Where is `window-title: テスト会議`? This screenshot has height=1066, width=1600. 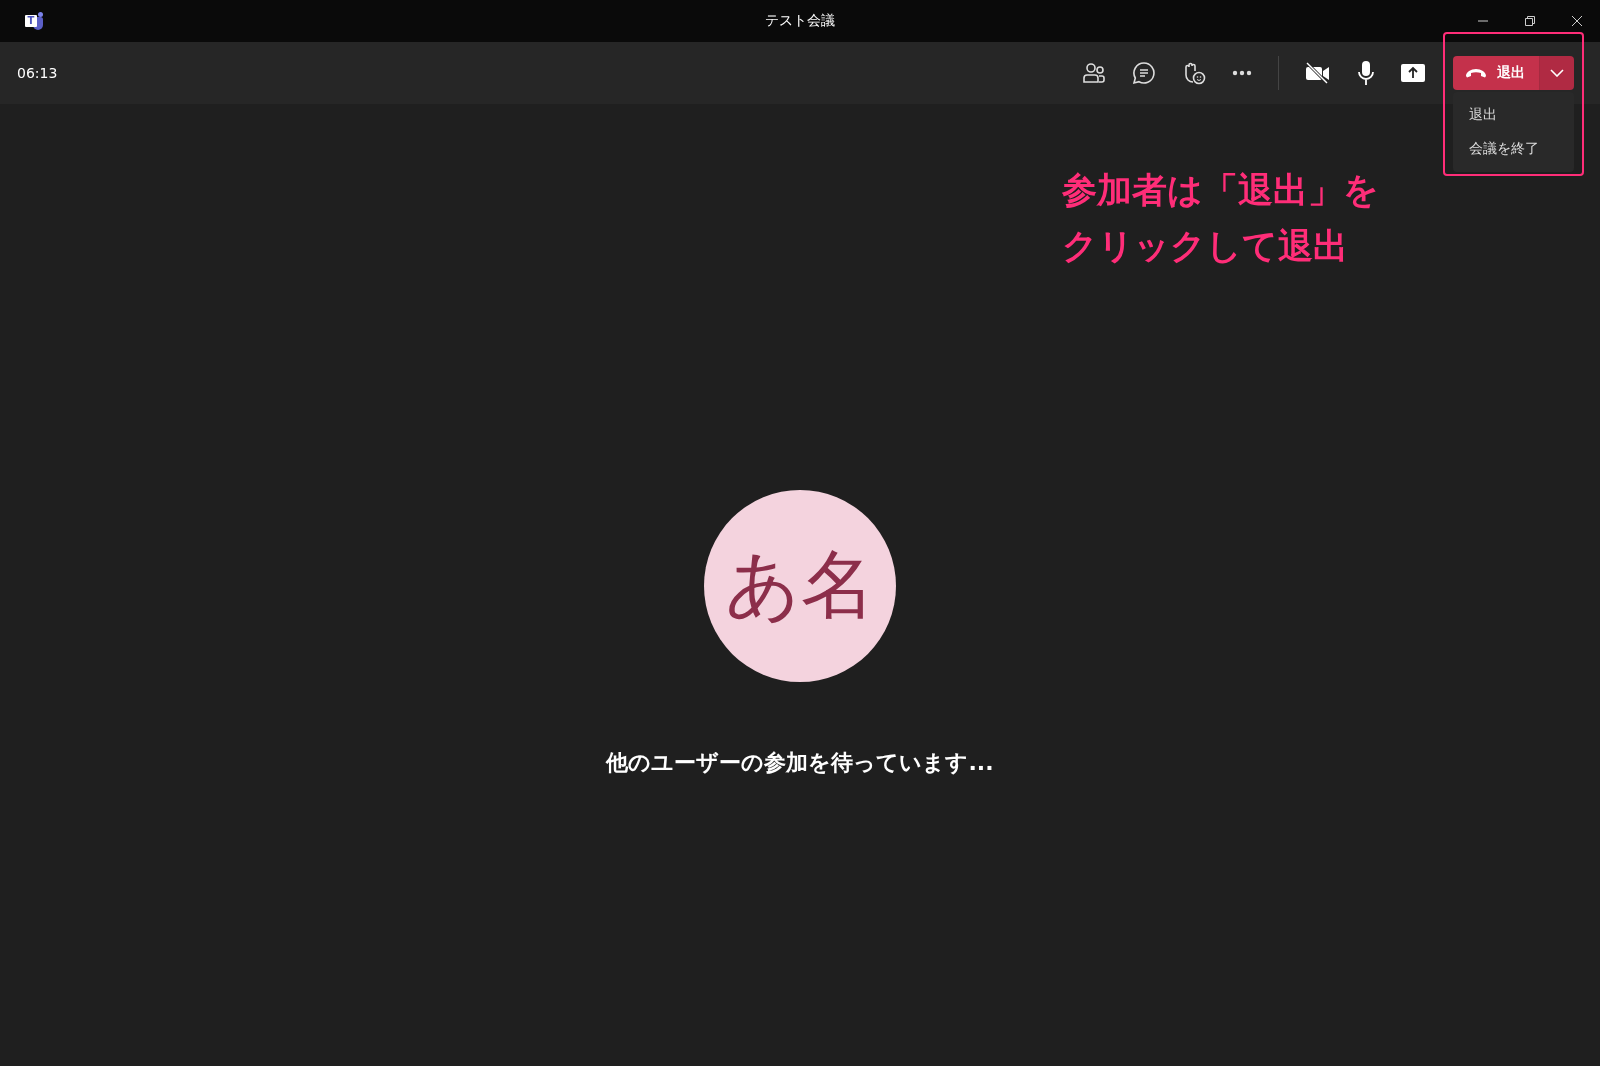
window-title: テスト会議 is located at coordinates (800, 21).